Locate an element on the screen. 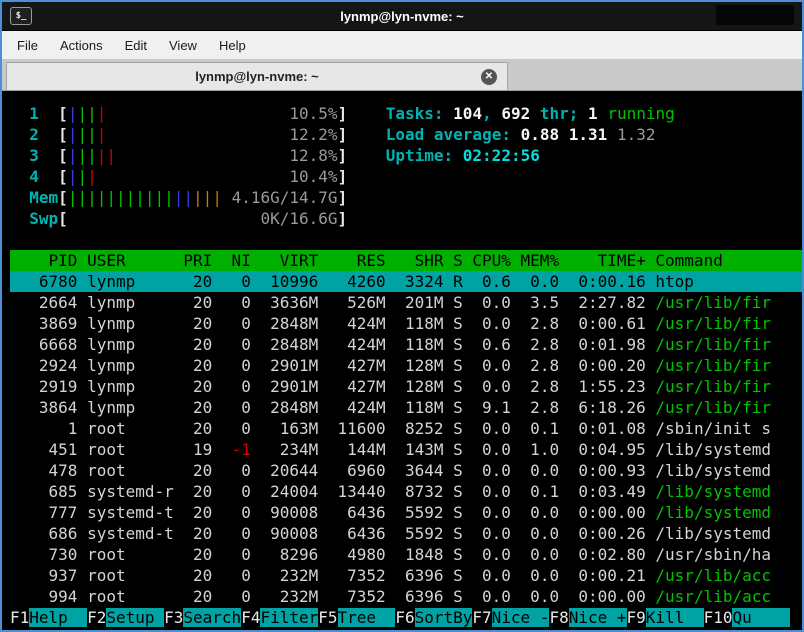 The image size is (804, 632). info-segment: thr; is located at coordinates (559, 113).